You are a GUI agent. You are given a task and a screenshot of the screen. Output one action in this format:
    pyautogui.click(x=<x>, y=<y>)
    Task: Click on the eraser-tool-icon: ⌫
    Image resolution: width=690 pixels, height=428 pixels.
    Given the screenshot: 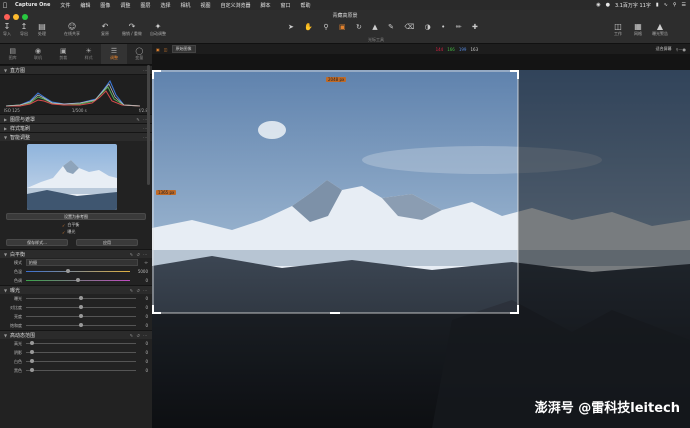 What is the action you would take?
    pyautogui.click(x=409, y=28)
    